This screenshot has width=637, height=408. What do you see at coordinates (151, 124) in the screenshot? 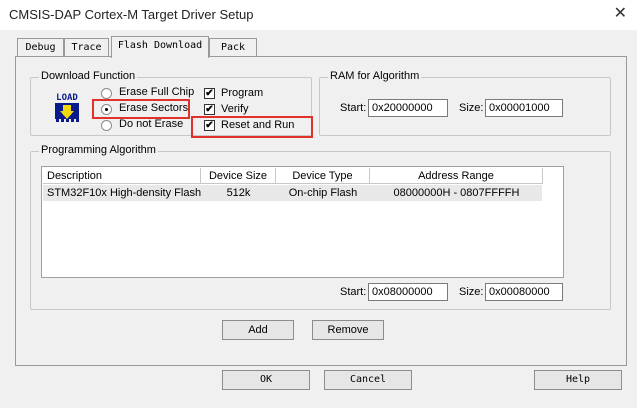
I see `do-not-erase-label: Do not Erase` at bounding box center [151, 124].